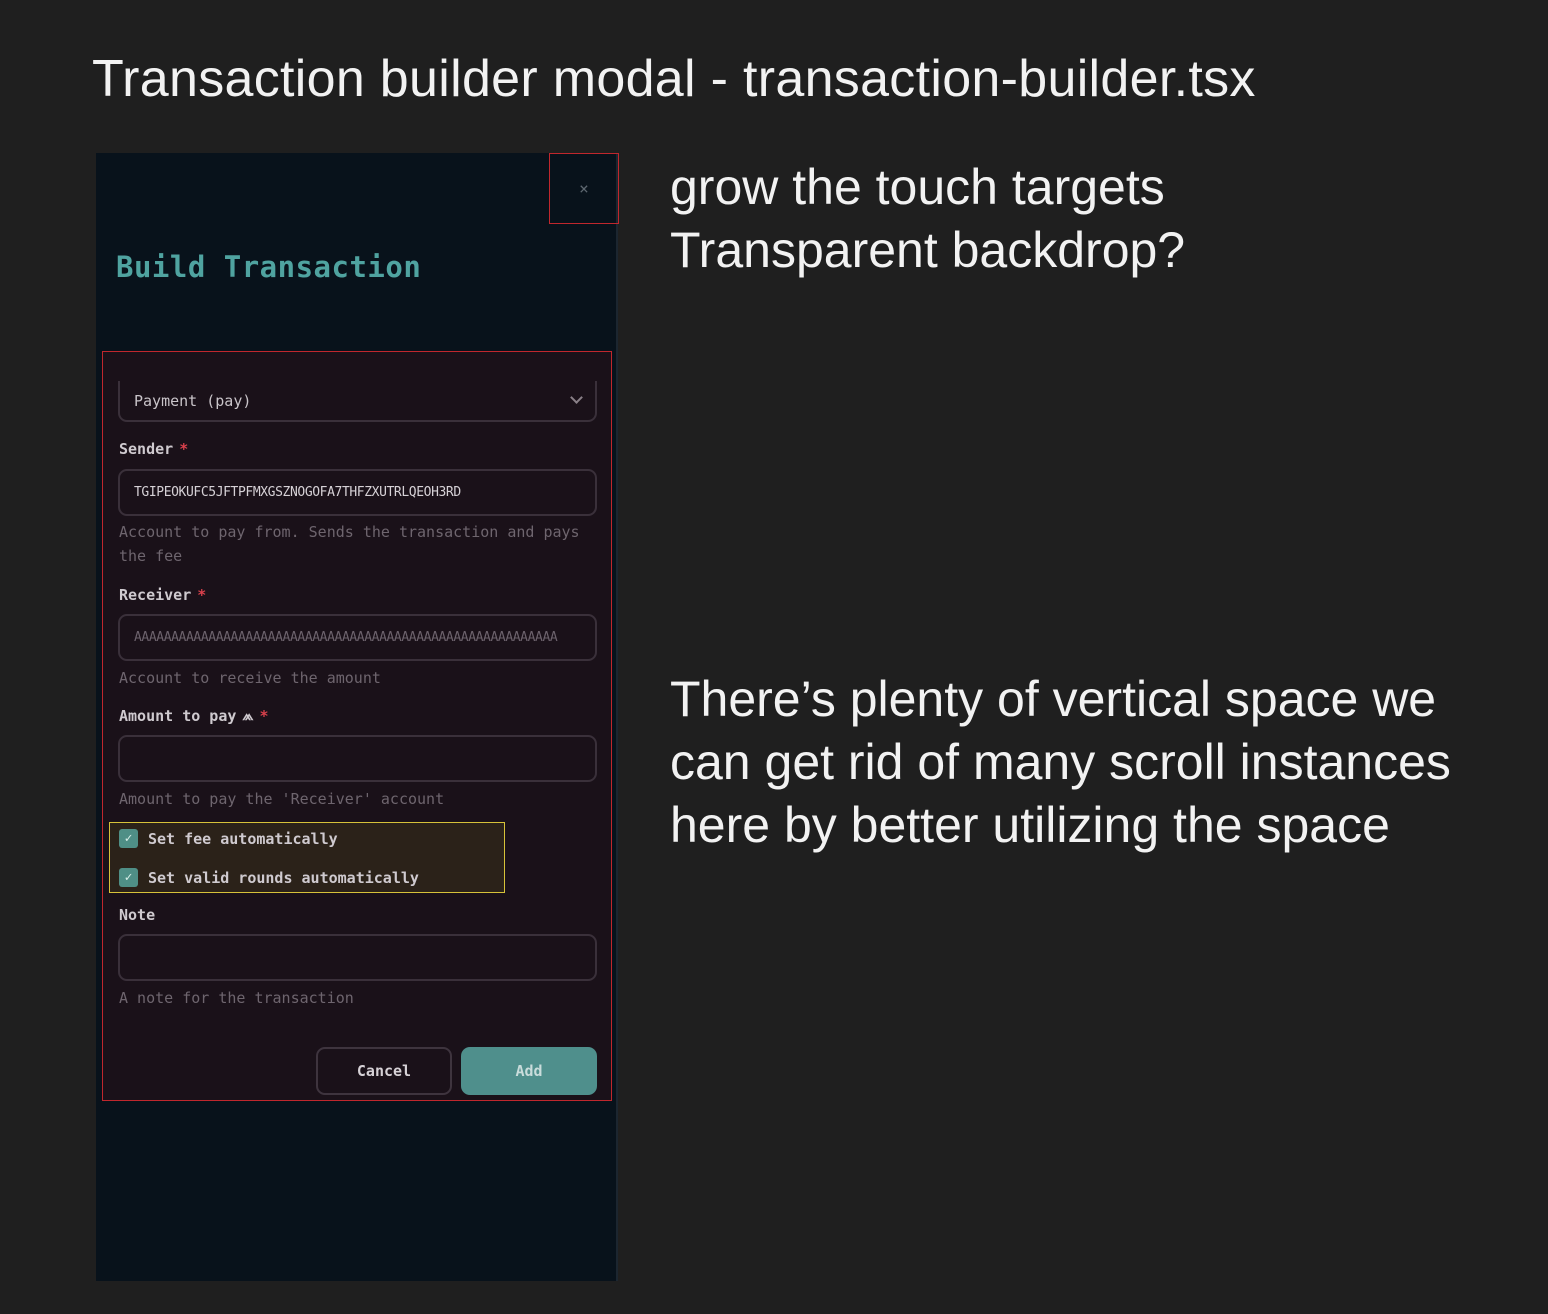  What do you see at coordinates (178, 716) in the screenshot?
I see `label-text: Amount to pay` at bounding box center [178, 716].